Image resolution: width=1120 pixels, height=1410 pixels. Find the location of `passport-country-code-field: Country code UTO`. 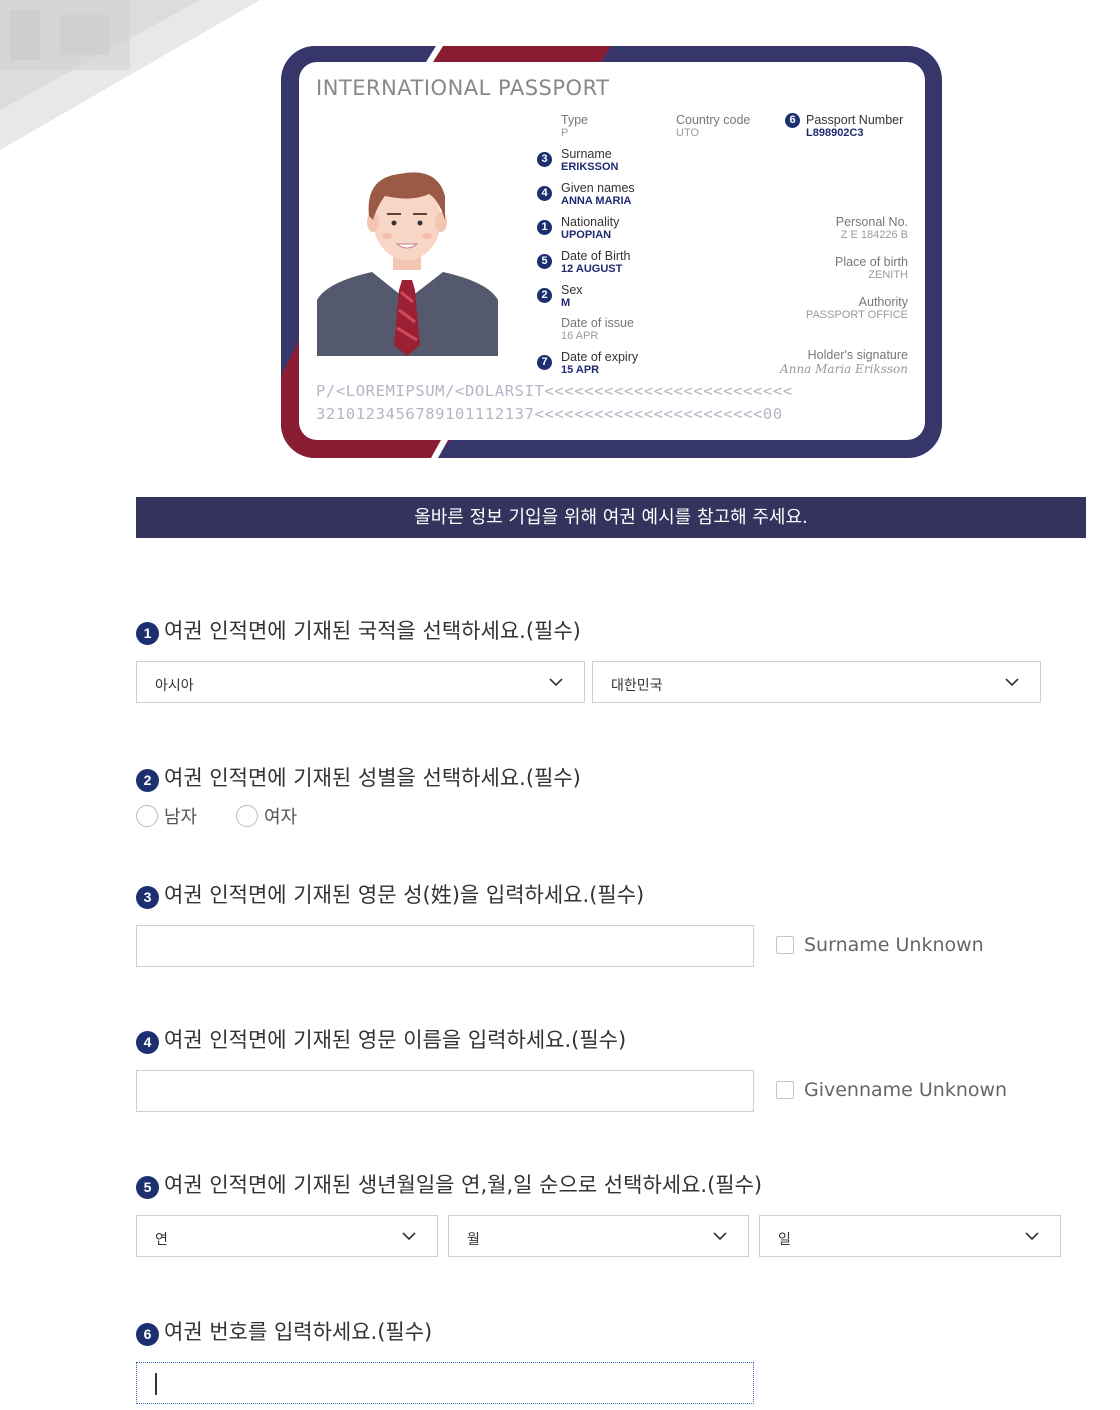

passport-country-code-field: Country code UTO is located at coordinates (713, 126).